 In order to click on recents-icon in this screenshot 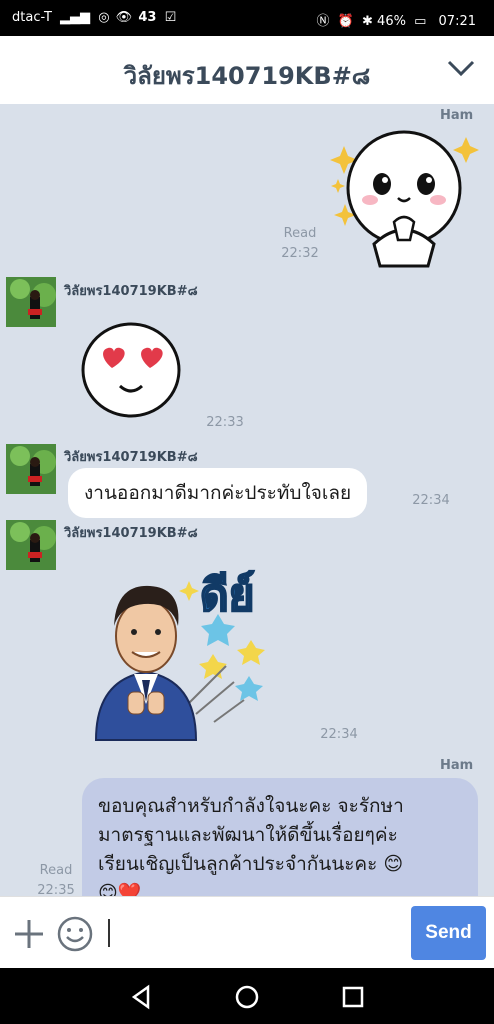, I will do `click(353, 997)`.